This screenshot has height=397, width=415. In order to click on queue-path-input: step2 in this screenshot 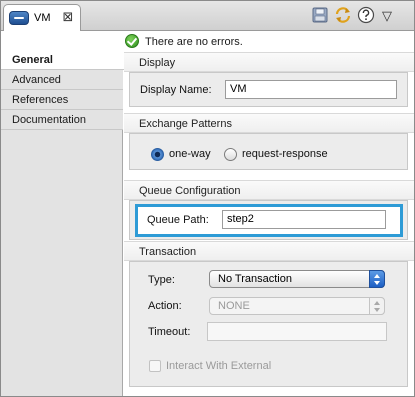, I will do `click(304, 219)`.